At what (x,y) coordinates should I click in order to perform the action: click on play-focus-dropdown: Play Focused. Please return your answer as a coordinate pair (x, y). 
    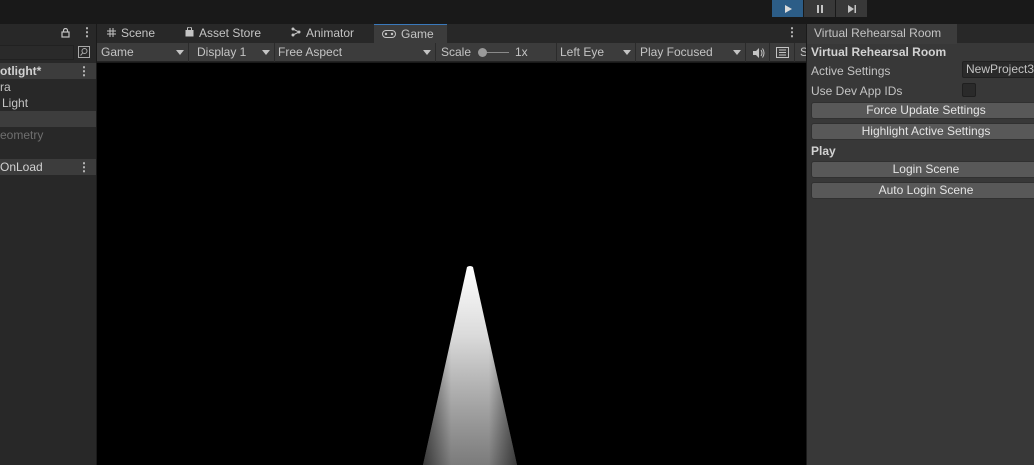
    Looking at the image, I should click on (691, 52).